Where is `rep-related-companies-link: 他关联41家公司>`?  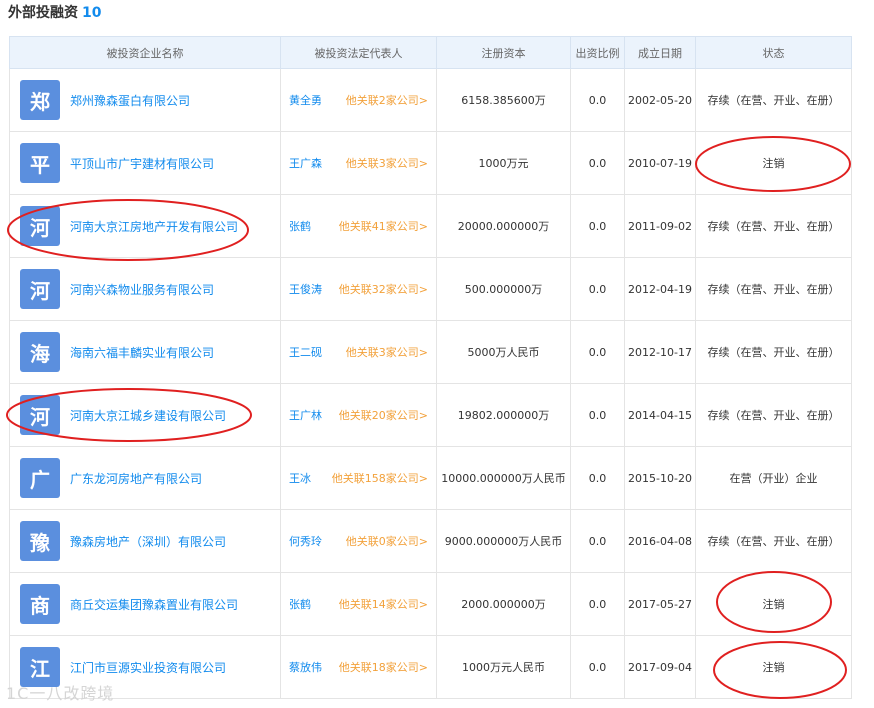
rep-related-companies-link: 他关联41家公司> is located at coordinates (383, 226).